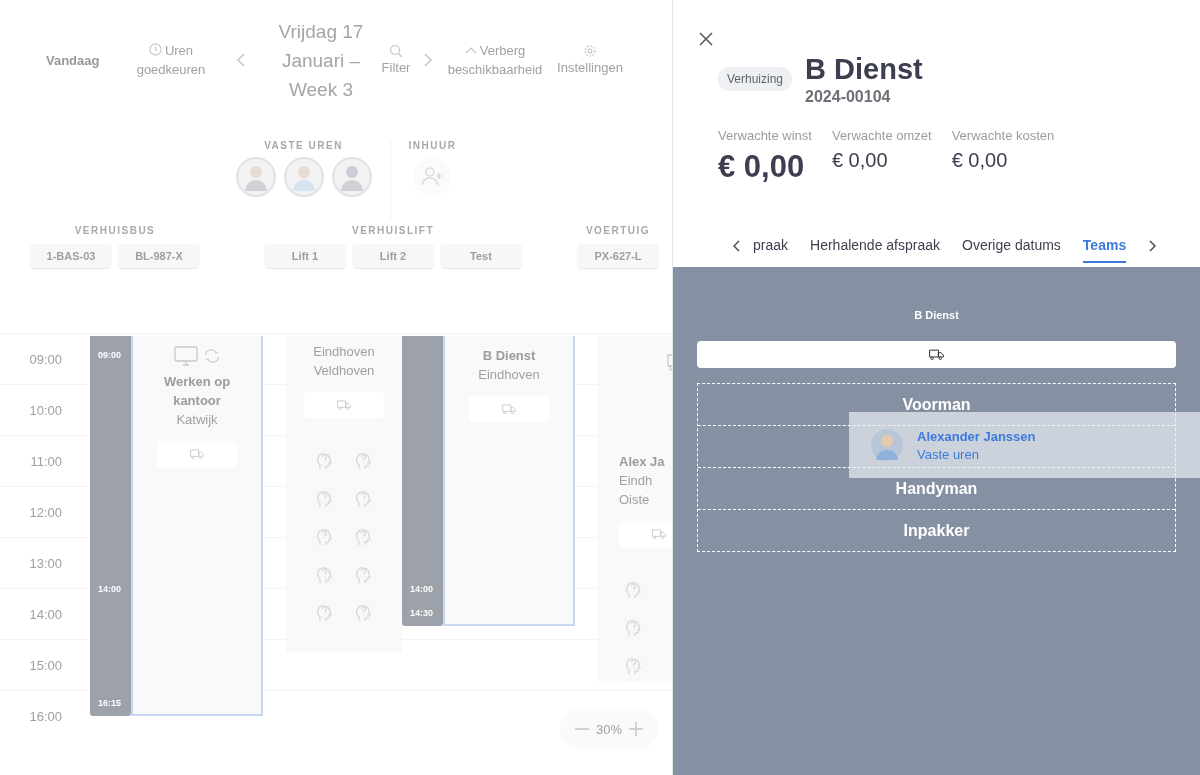 This screenshot has height=775, width=1200. What do you see at coordinates (110, 355) in the screenshot?
I see `time-mark: 09:00` at bounding box center [110, 355].